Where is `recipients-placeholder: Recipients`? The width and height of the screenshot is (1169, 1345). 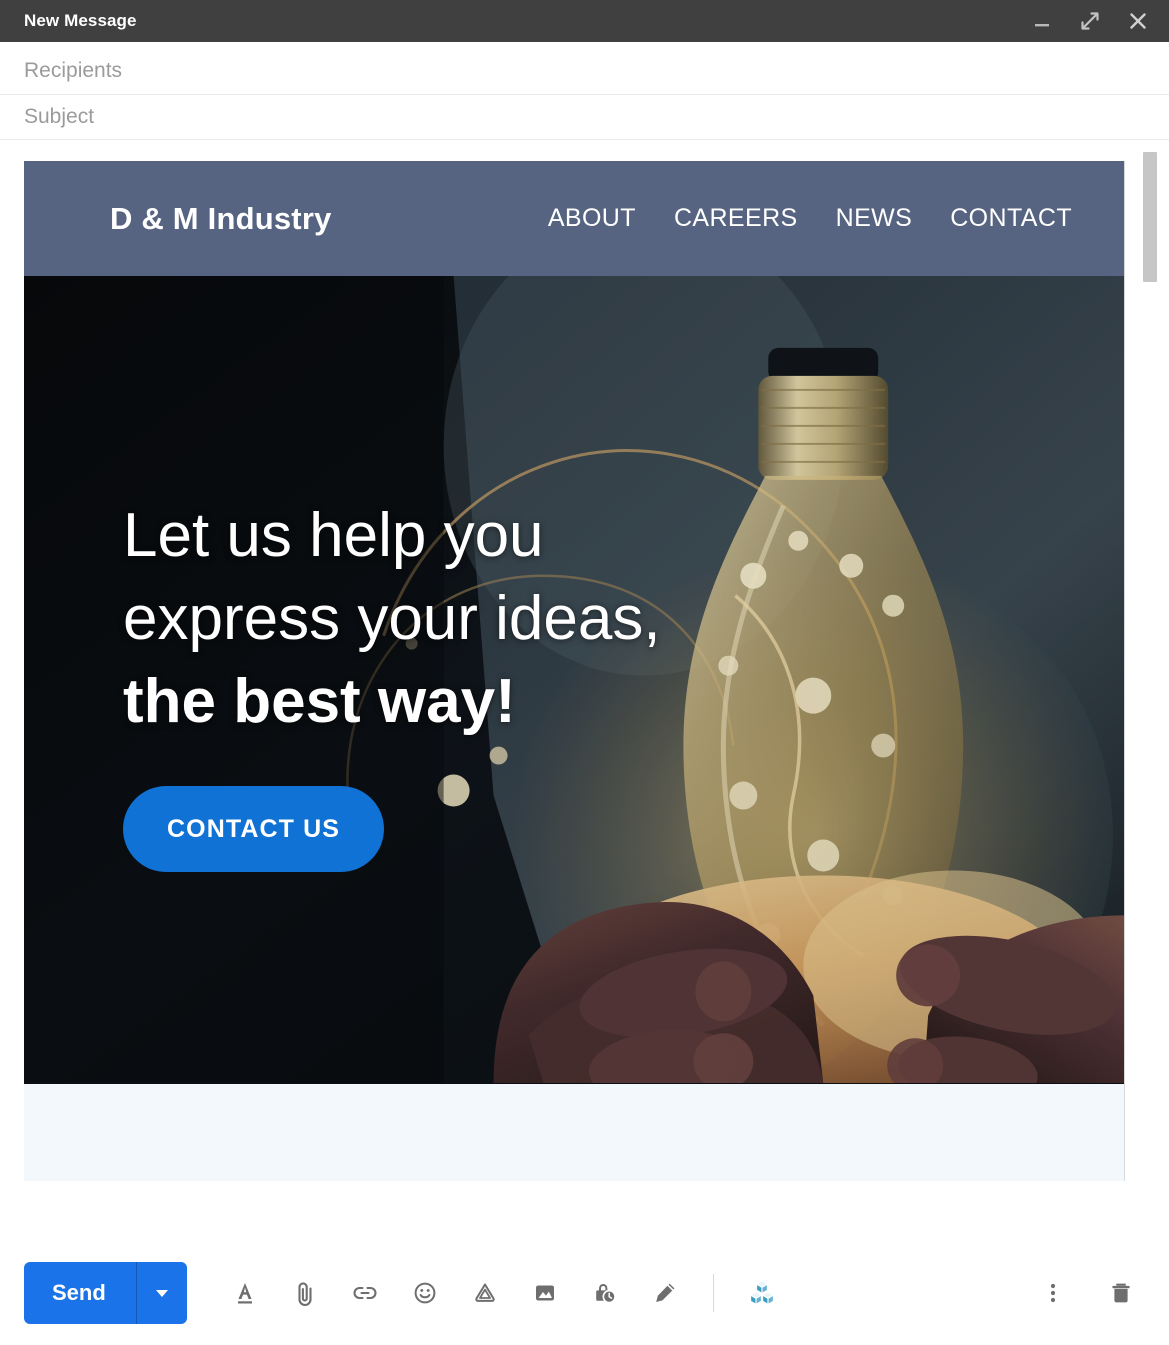 recipients-placeholder: Recipients is located at coordinates (73, 70).